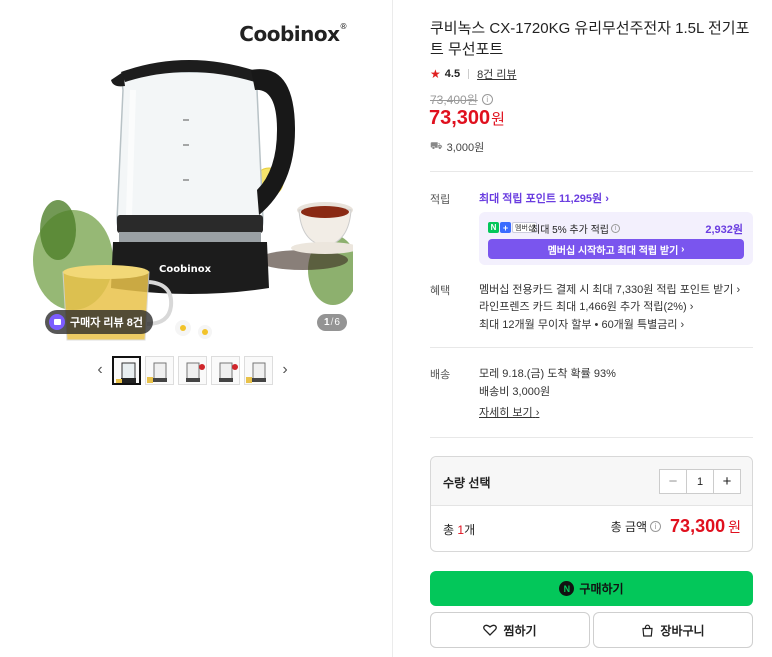 The image size is (772, 657). I want to click on delivery-label: 배송, so click(440, 375).